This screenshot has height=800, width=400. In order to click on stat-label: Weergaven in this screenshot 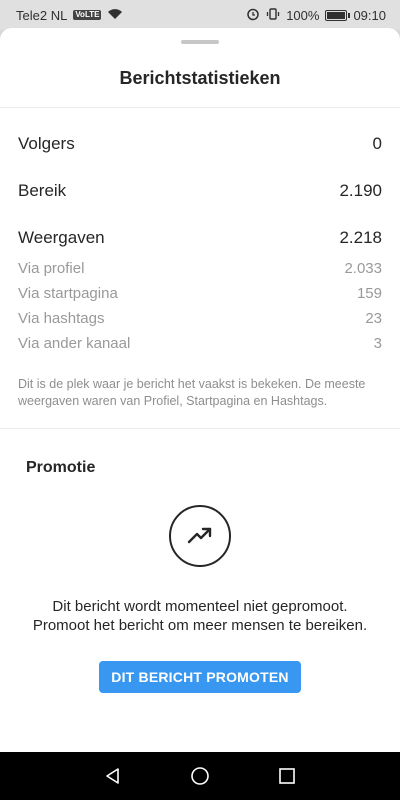, I will do `click(61, 237)`.